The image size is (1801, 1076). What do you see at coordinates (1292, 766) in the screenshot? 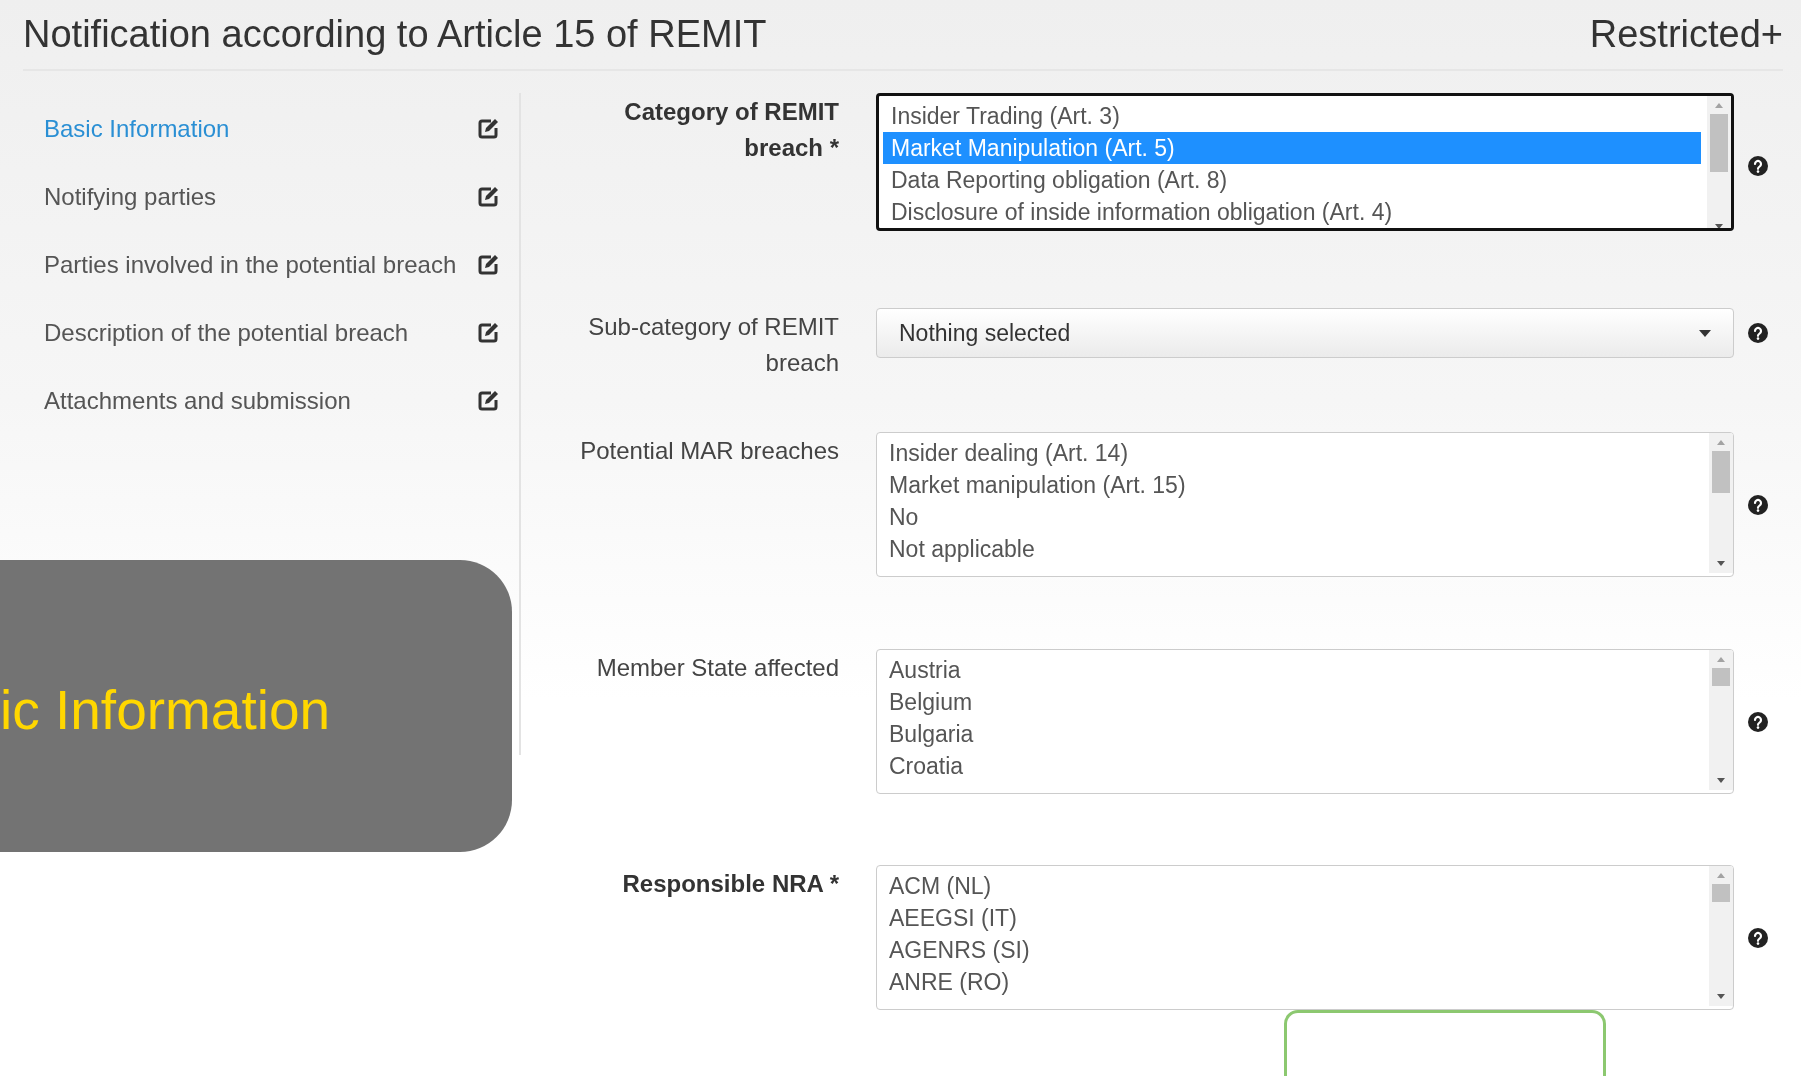
I see `list-option: Croatia` at bounding box center [1292, 766].